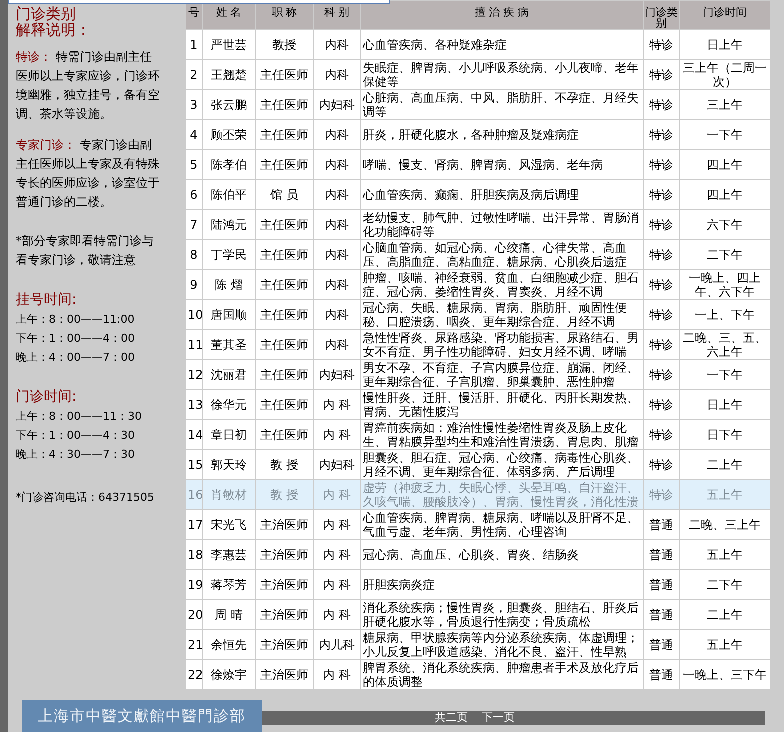 The height and width of the screenshot is (732, 784). Describe the element at coordinates (662, 675) in the screenshot. I see `table-cell: 普通` at that location.